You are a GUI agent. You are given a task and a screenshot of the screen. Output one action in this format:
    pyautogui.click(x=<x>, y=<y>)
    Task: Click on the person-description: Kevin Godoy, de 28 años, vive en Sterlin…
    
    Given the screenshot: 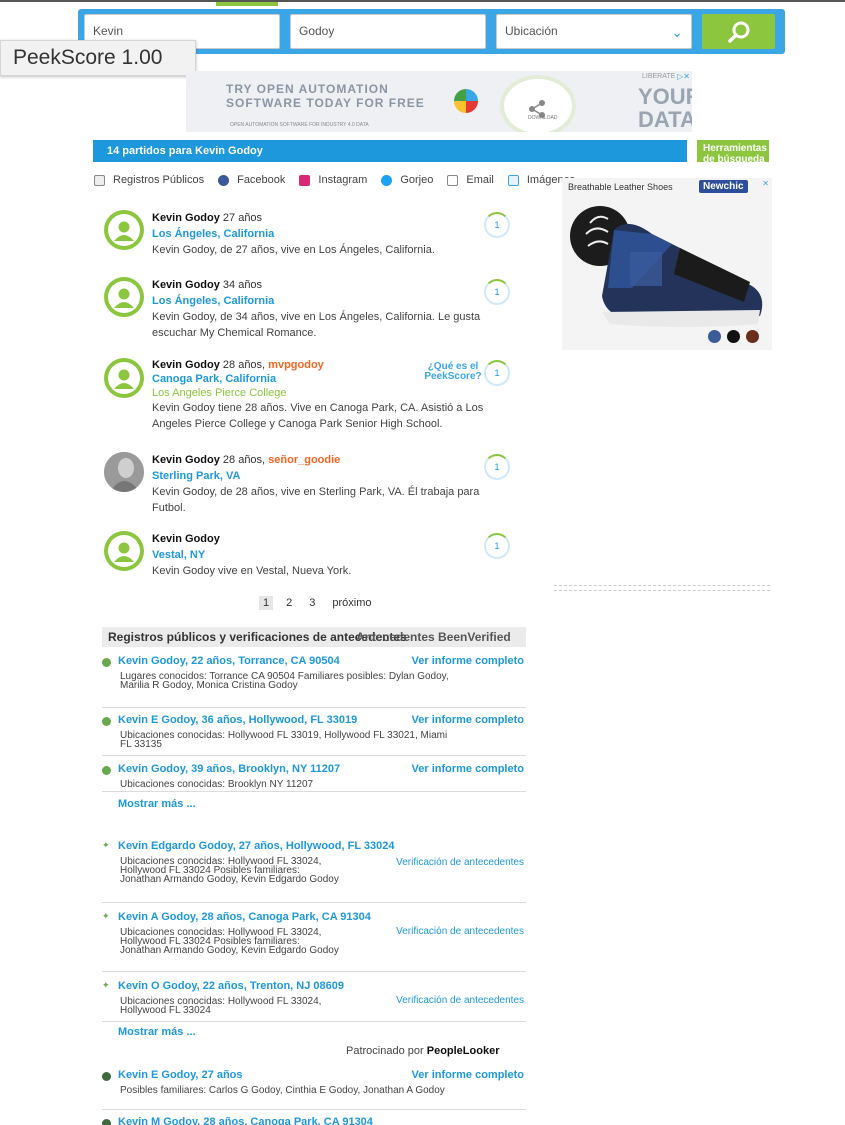 What is the action you would take?
    pyautogui.click(x=316, y=500)
    